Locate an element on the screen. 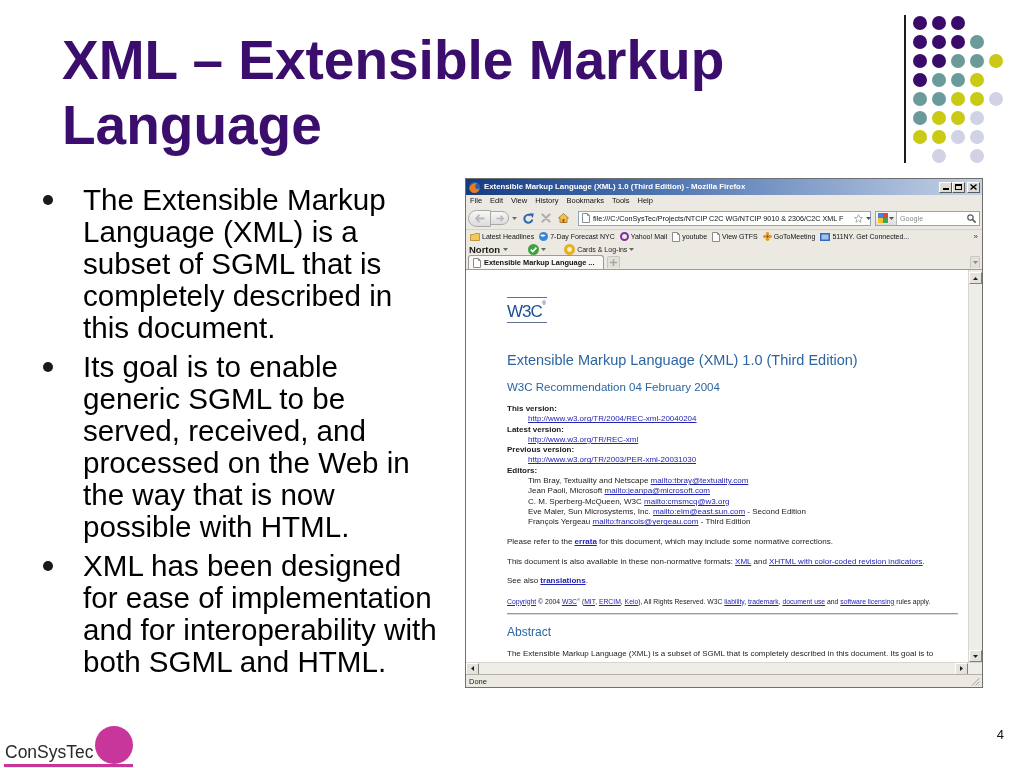  check-icon is located at coordinates (534, 249).